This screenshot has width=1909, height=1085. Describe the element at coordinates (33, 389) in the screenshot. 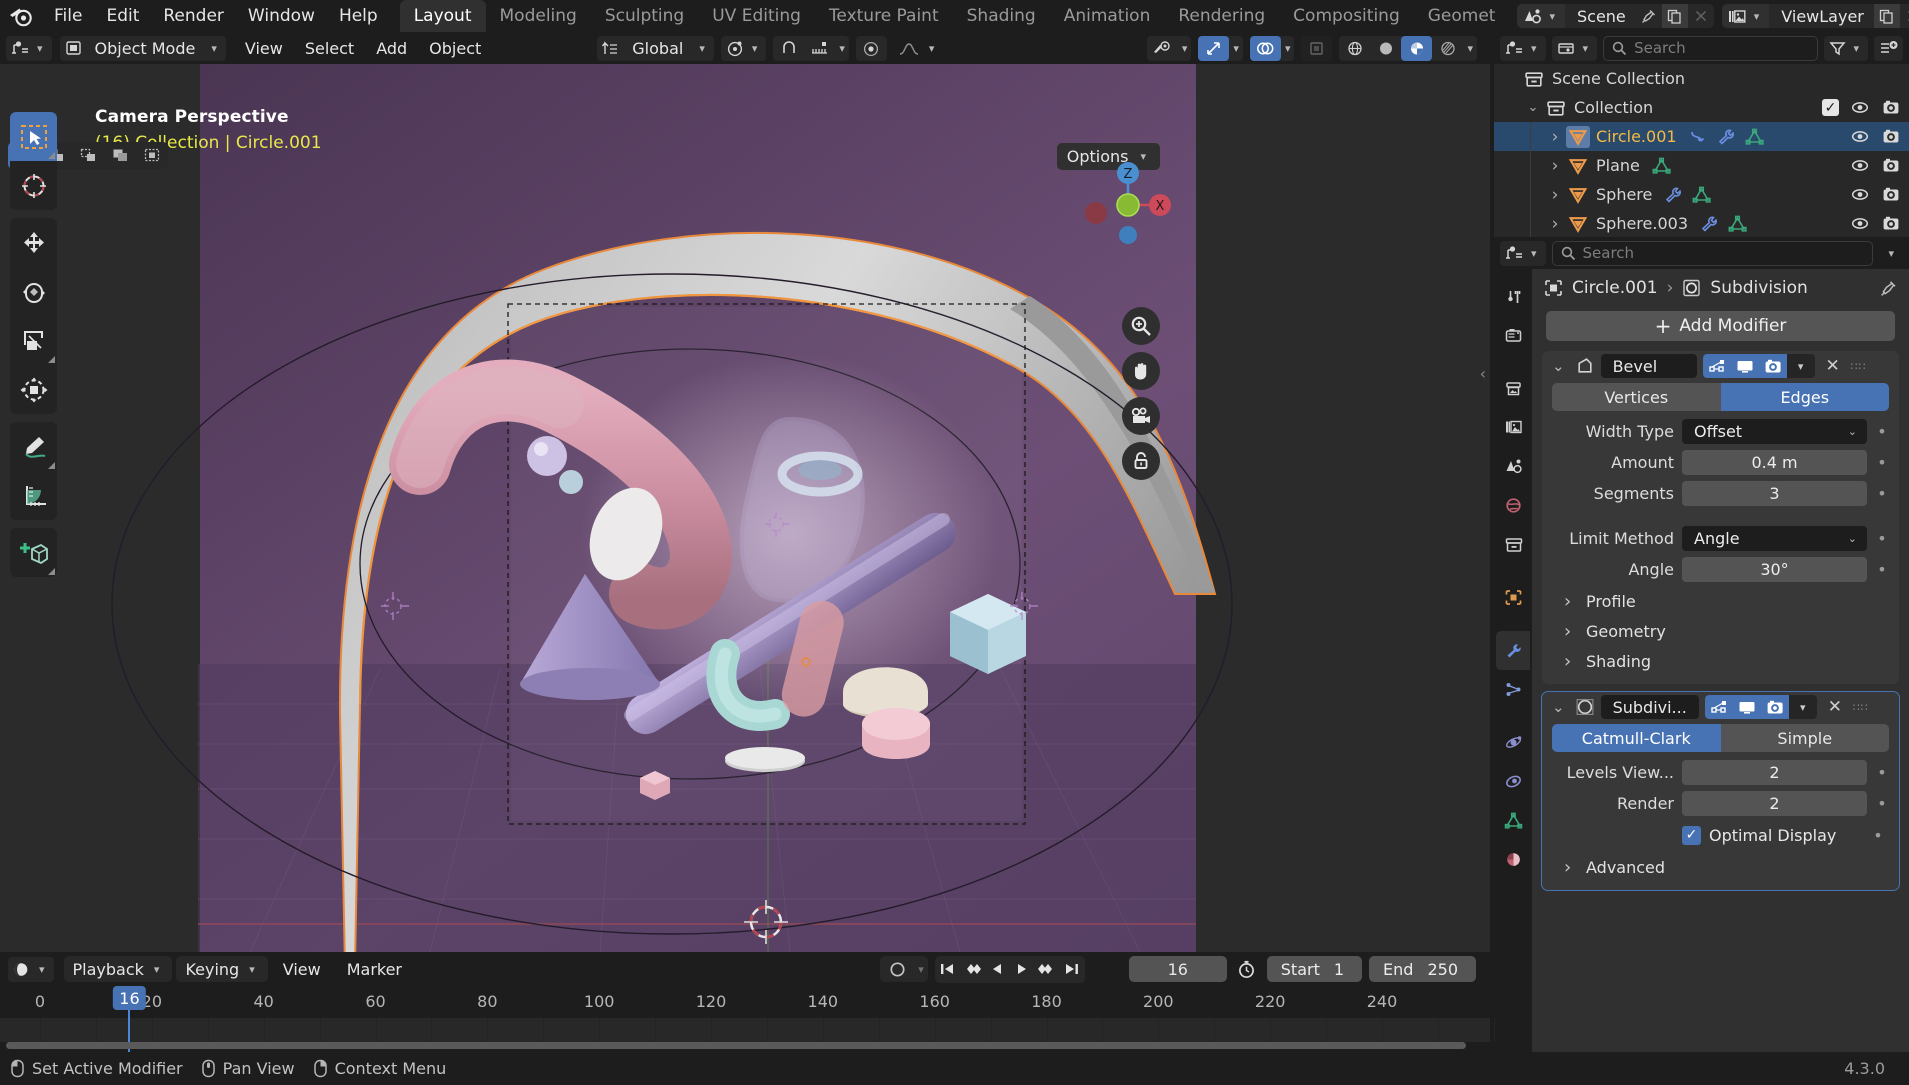

I see `transform-tool-icon` at that location.